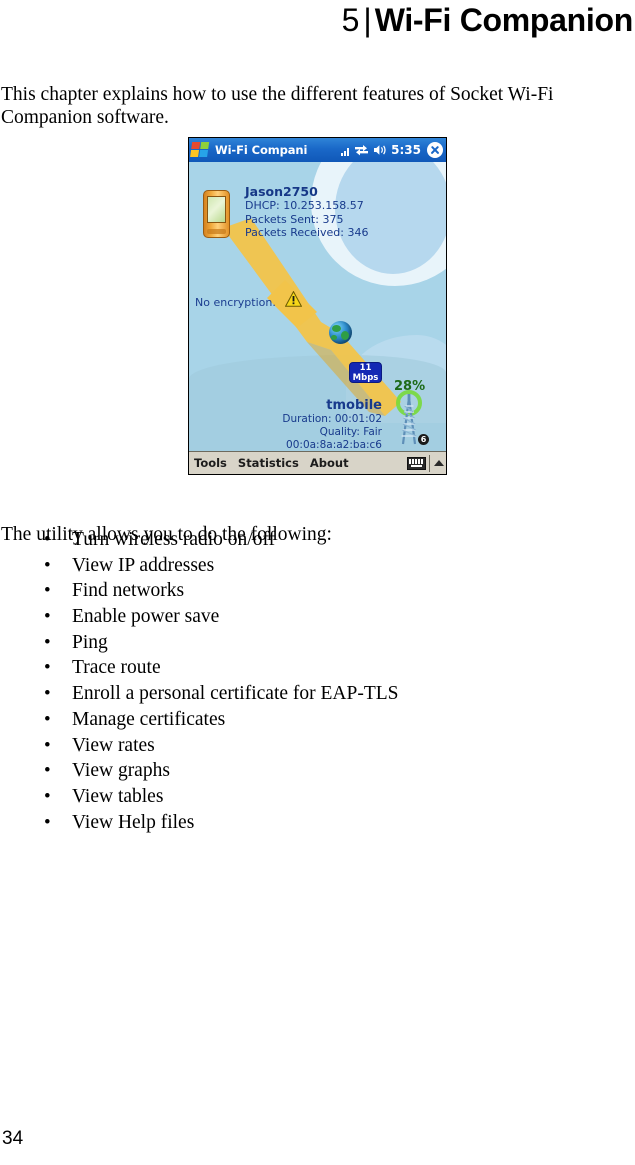  I want to click on list-item: • View IP addresses, so click(280, 567).